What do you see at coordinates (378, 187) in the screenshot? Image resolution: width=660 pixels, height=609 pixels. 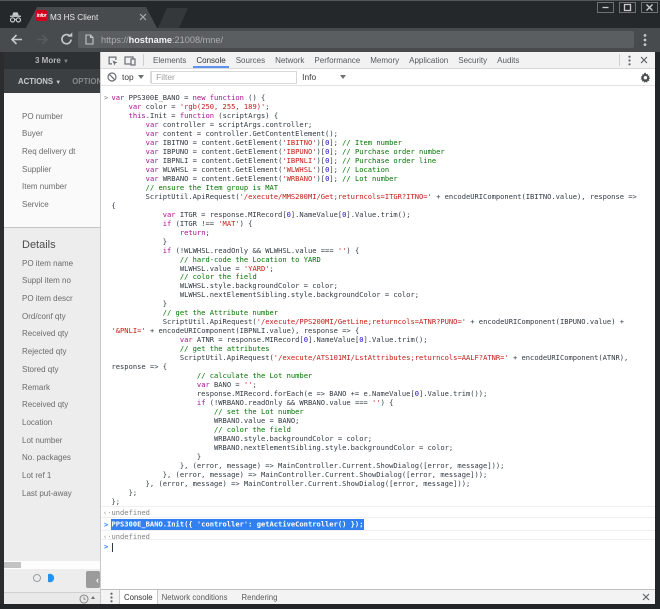 I see `console-code-line: // ensure the Item group is MAT` at bounding box center [378, 187].